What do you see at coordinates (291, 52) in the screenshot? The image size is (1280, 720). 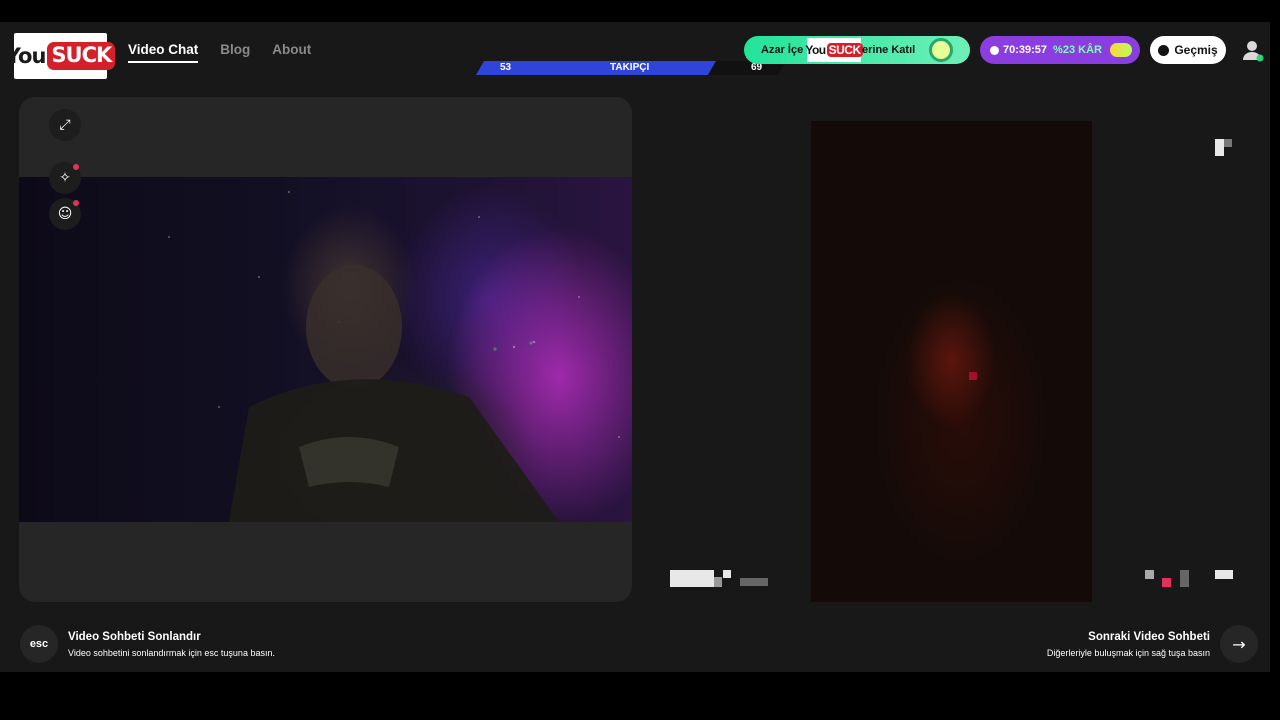 I see `nav-about: About` at bounding box center [291, 52].